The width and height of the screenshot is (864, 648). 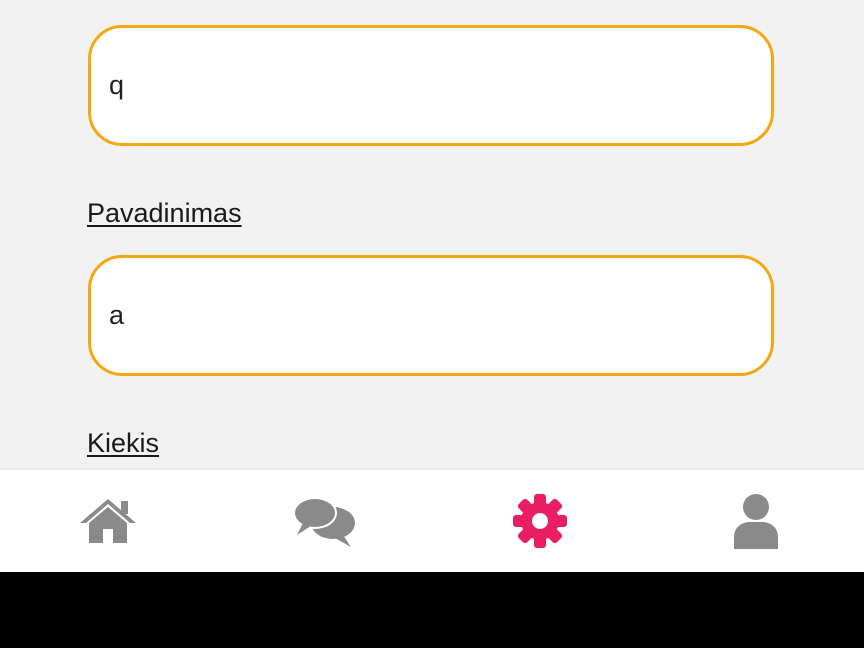 I want to click on gear-icon, so click(x=540, y=521).